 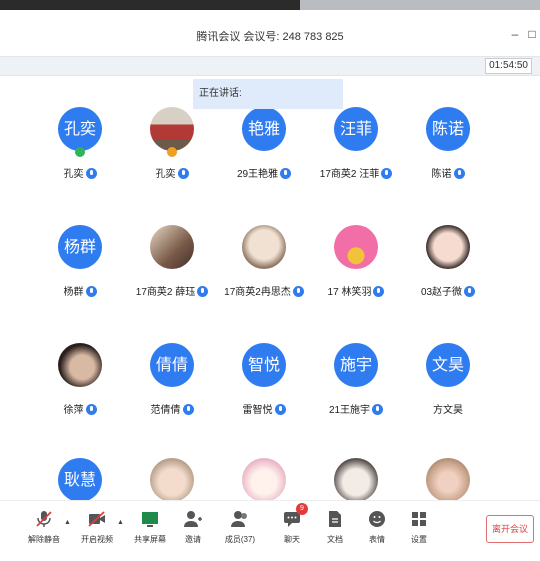 What do you see at coordinates (377, 533) in the screenshot?
I see `emoji-button: 表情` at bounding box center [377, 533].